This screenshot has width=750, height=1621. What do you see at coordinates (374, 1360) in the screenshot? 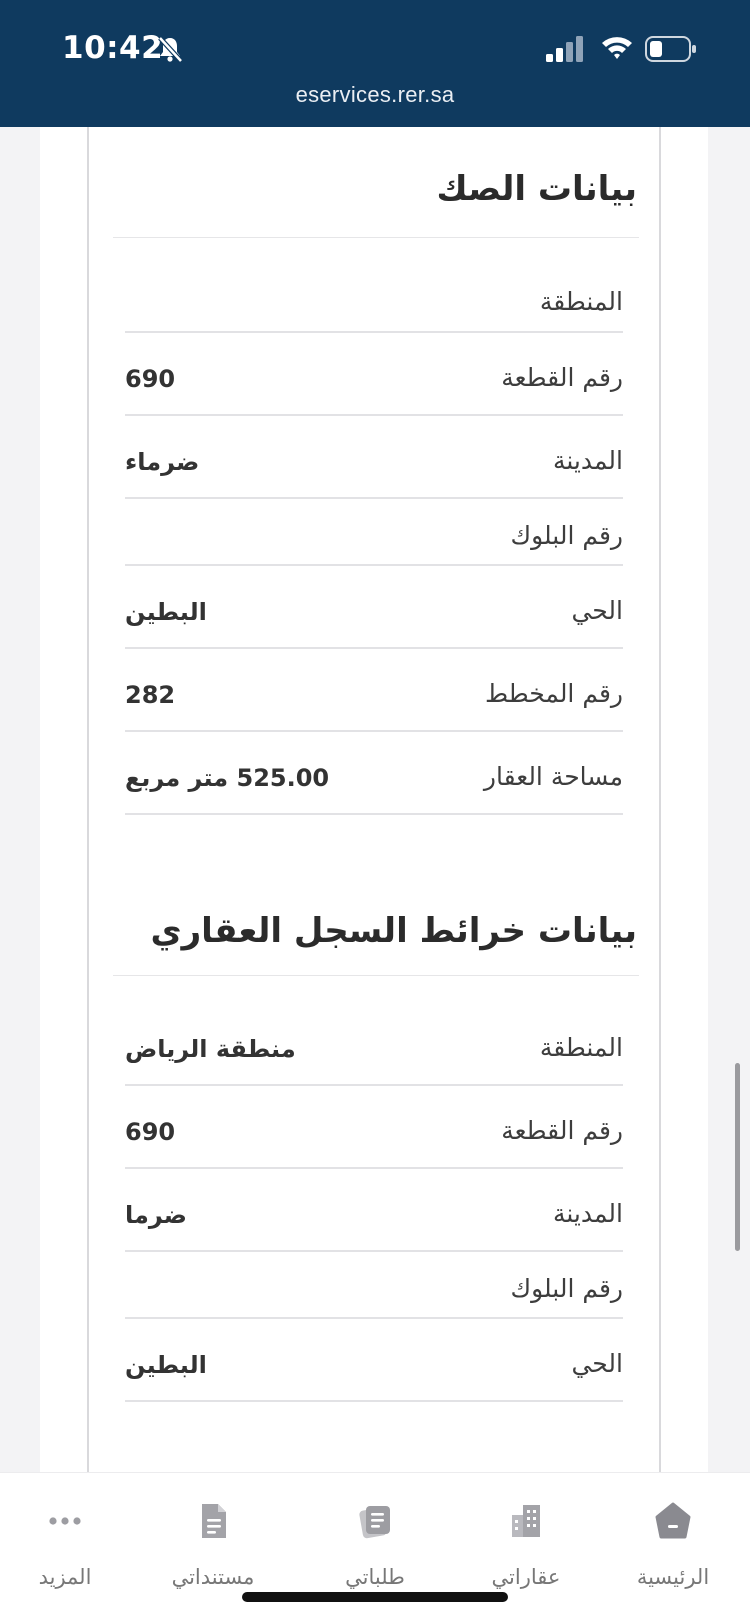
I see `maps-row-district: الحي البطين` at bounding box center [374, 1360].